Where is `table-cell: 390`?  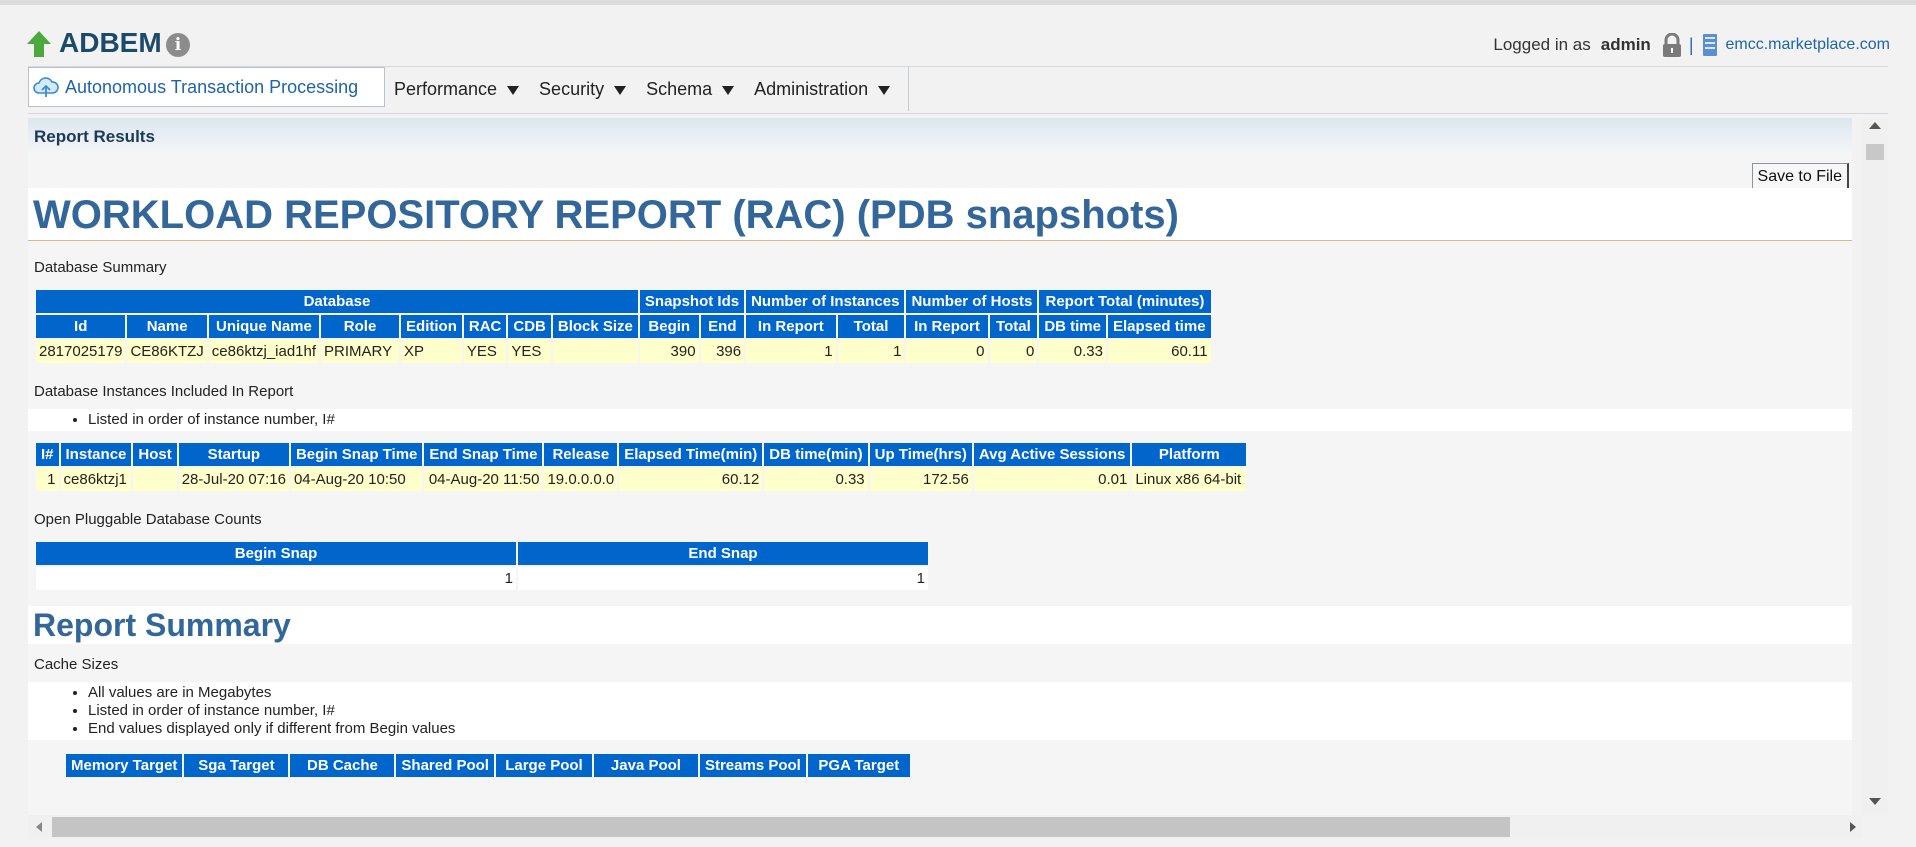
table-cell: 390 is located at coordinates (669, 351).